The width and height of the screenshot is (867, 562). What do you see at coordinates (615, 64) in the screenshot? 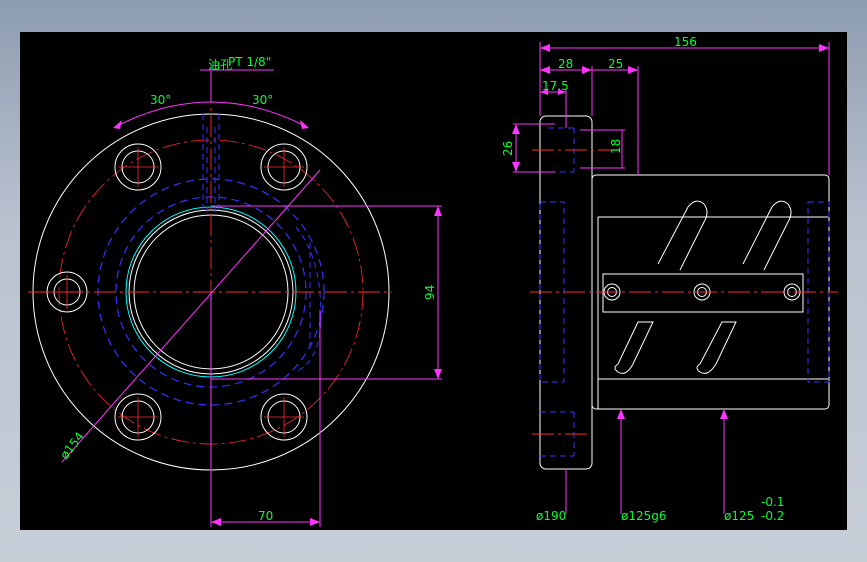
I see `offset-25-label: 25` at bounding box center [615, 64].